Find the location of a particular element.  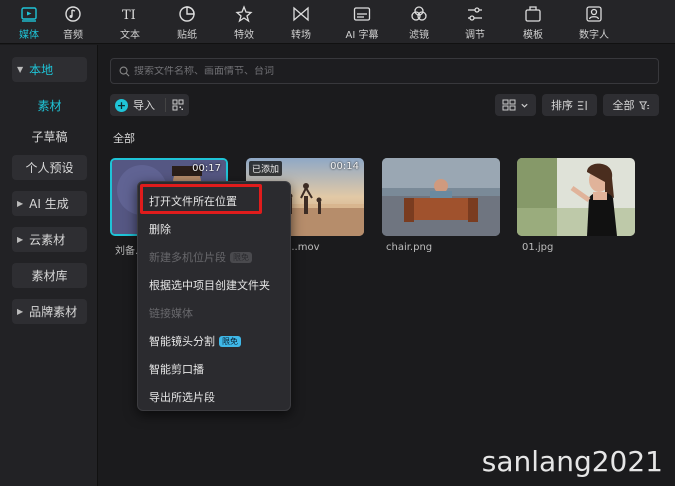

menu-item-label: 导出所选片段 is located at coordinates (182, 397).